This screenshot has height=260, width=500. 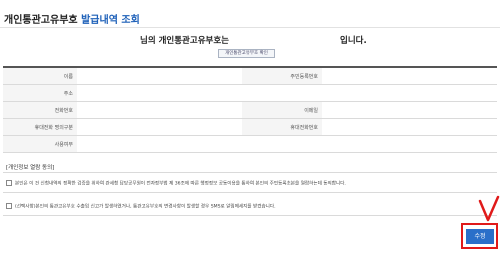 What do you see at coordinates (409, 110) in the screenshot?
I see `email-value` at bounding box center [409, 110].